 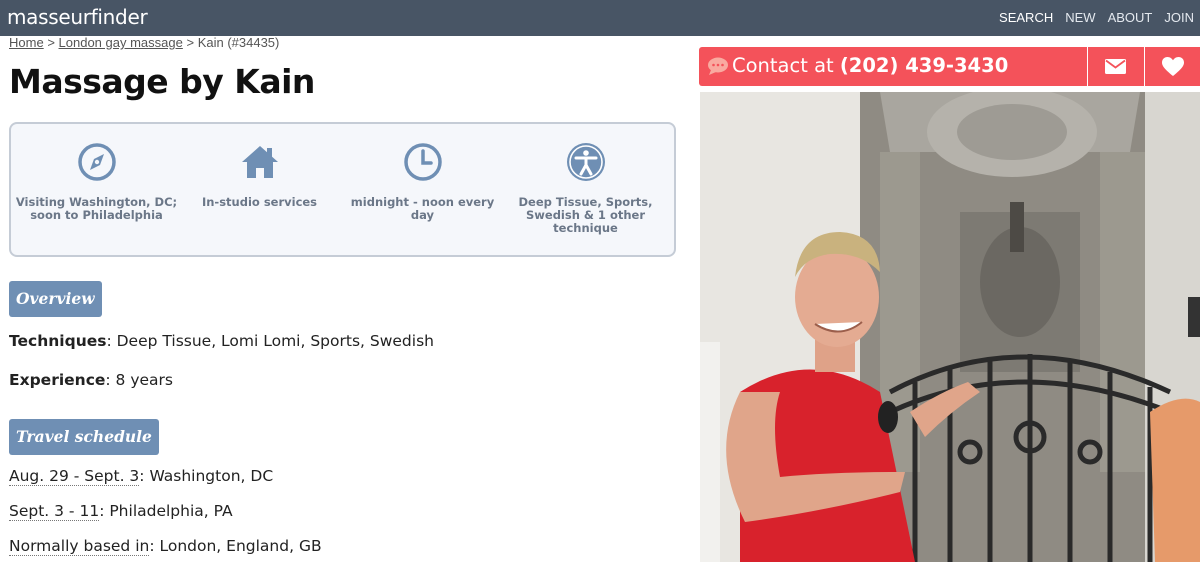 I want to click on based-in-line: Normally based in: London, England, GB, so click(x=165, y=546).